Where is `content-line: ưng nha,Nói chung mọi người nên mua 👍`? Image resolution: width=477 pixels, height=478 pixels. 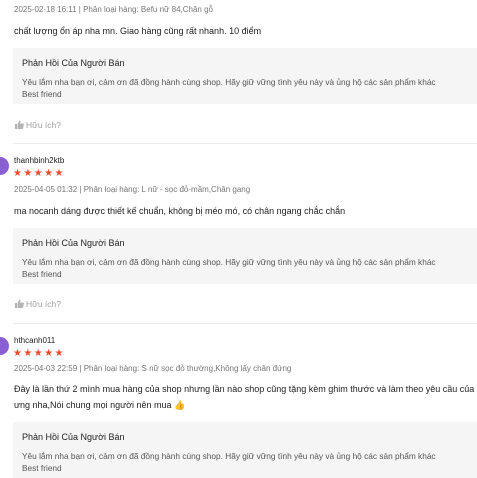 content-line: ưng nha,Nói chung mọi người nên mua 👍 is located at coordinates (245, 405).